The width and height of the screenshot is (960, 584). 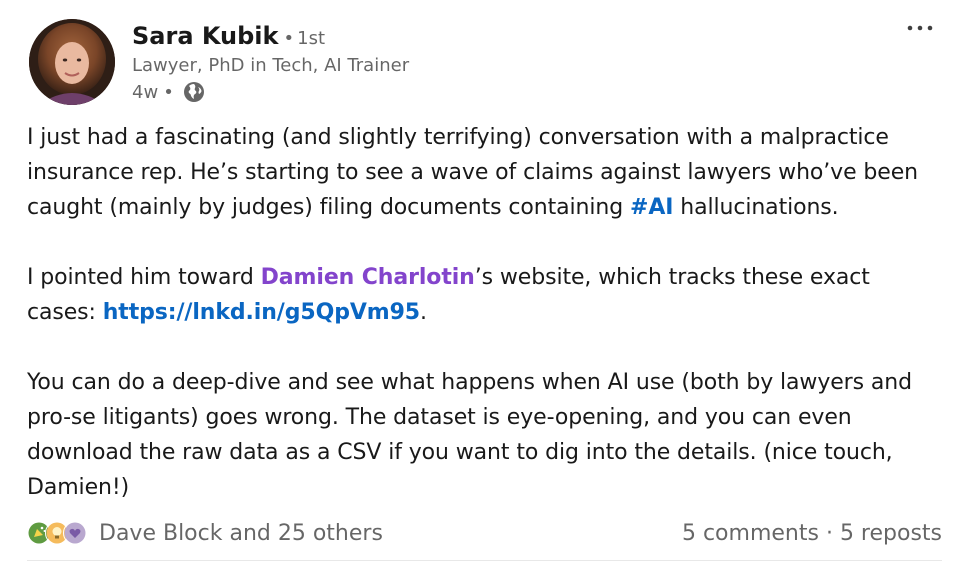 What do you see at coordinates (271, 65) in the screenshot?
I see `author-headline: Lawyer, PhD in Tech, AI Trainer` at bounding box center [271, 65].